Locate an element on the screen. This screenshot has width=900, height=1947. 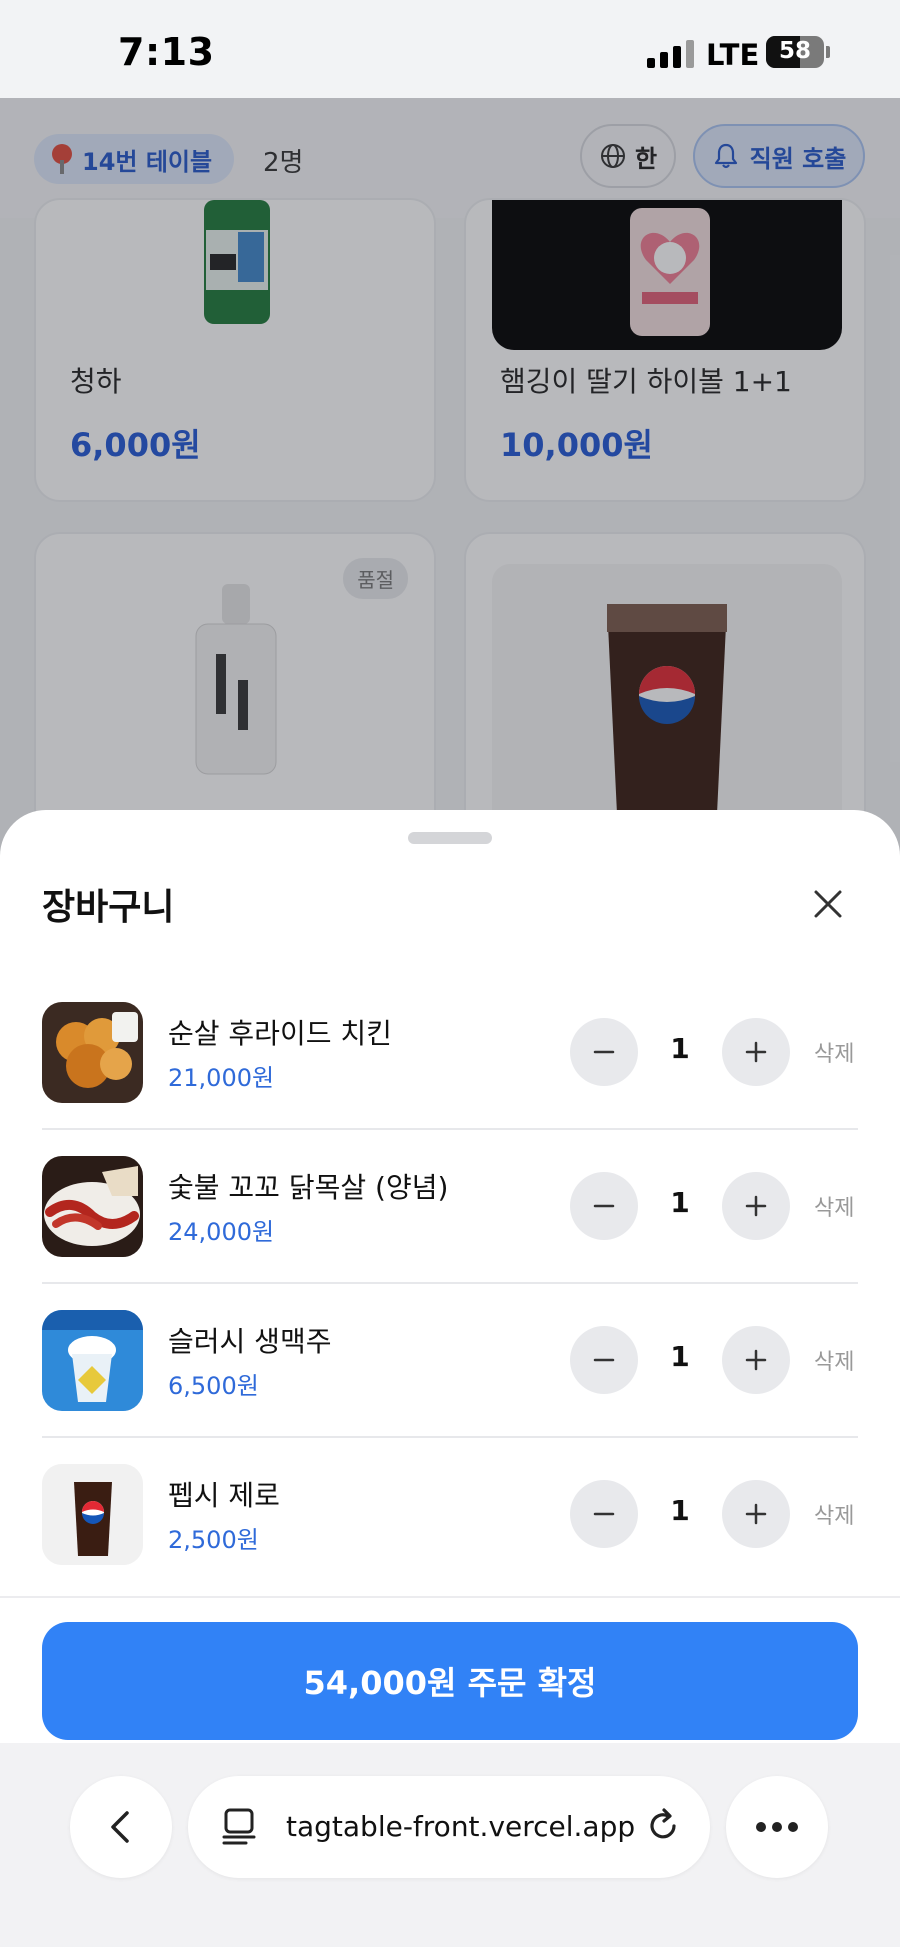
cart-title: 장바구니 is located at coordinates (108, 907).